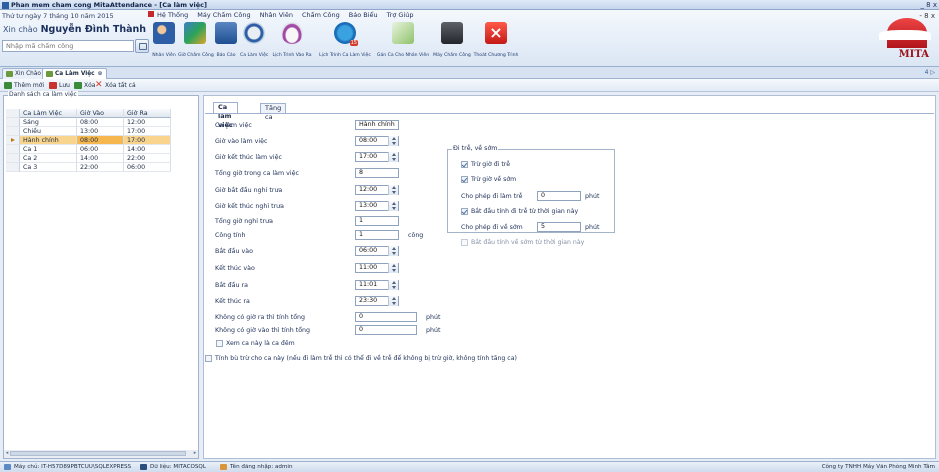 Image resolution: width=939 pixels, height=472 pixels. I want to click on document-tabs: Xin Chào⊗ Ca Làm Việc⊗, so click(469, 73).